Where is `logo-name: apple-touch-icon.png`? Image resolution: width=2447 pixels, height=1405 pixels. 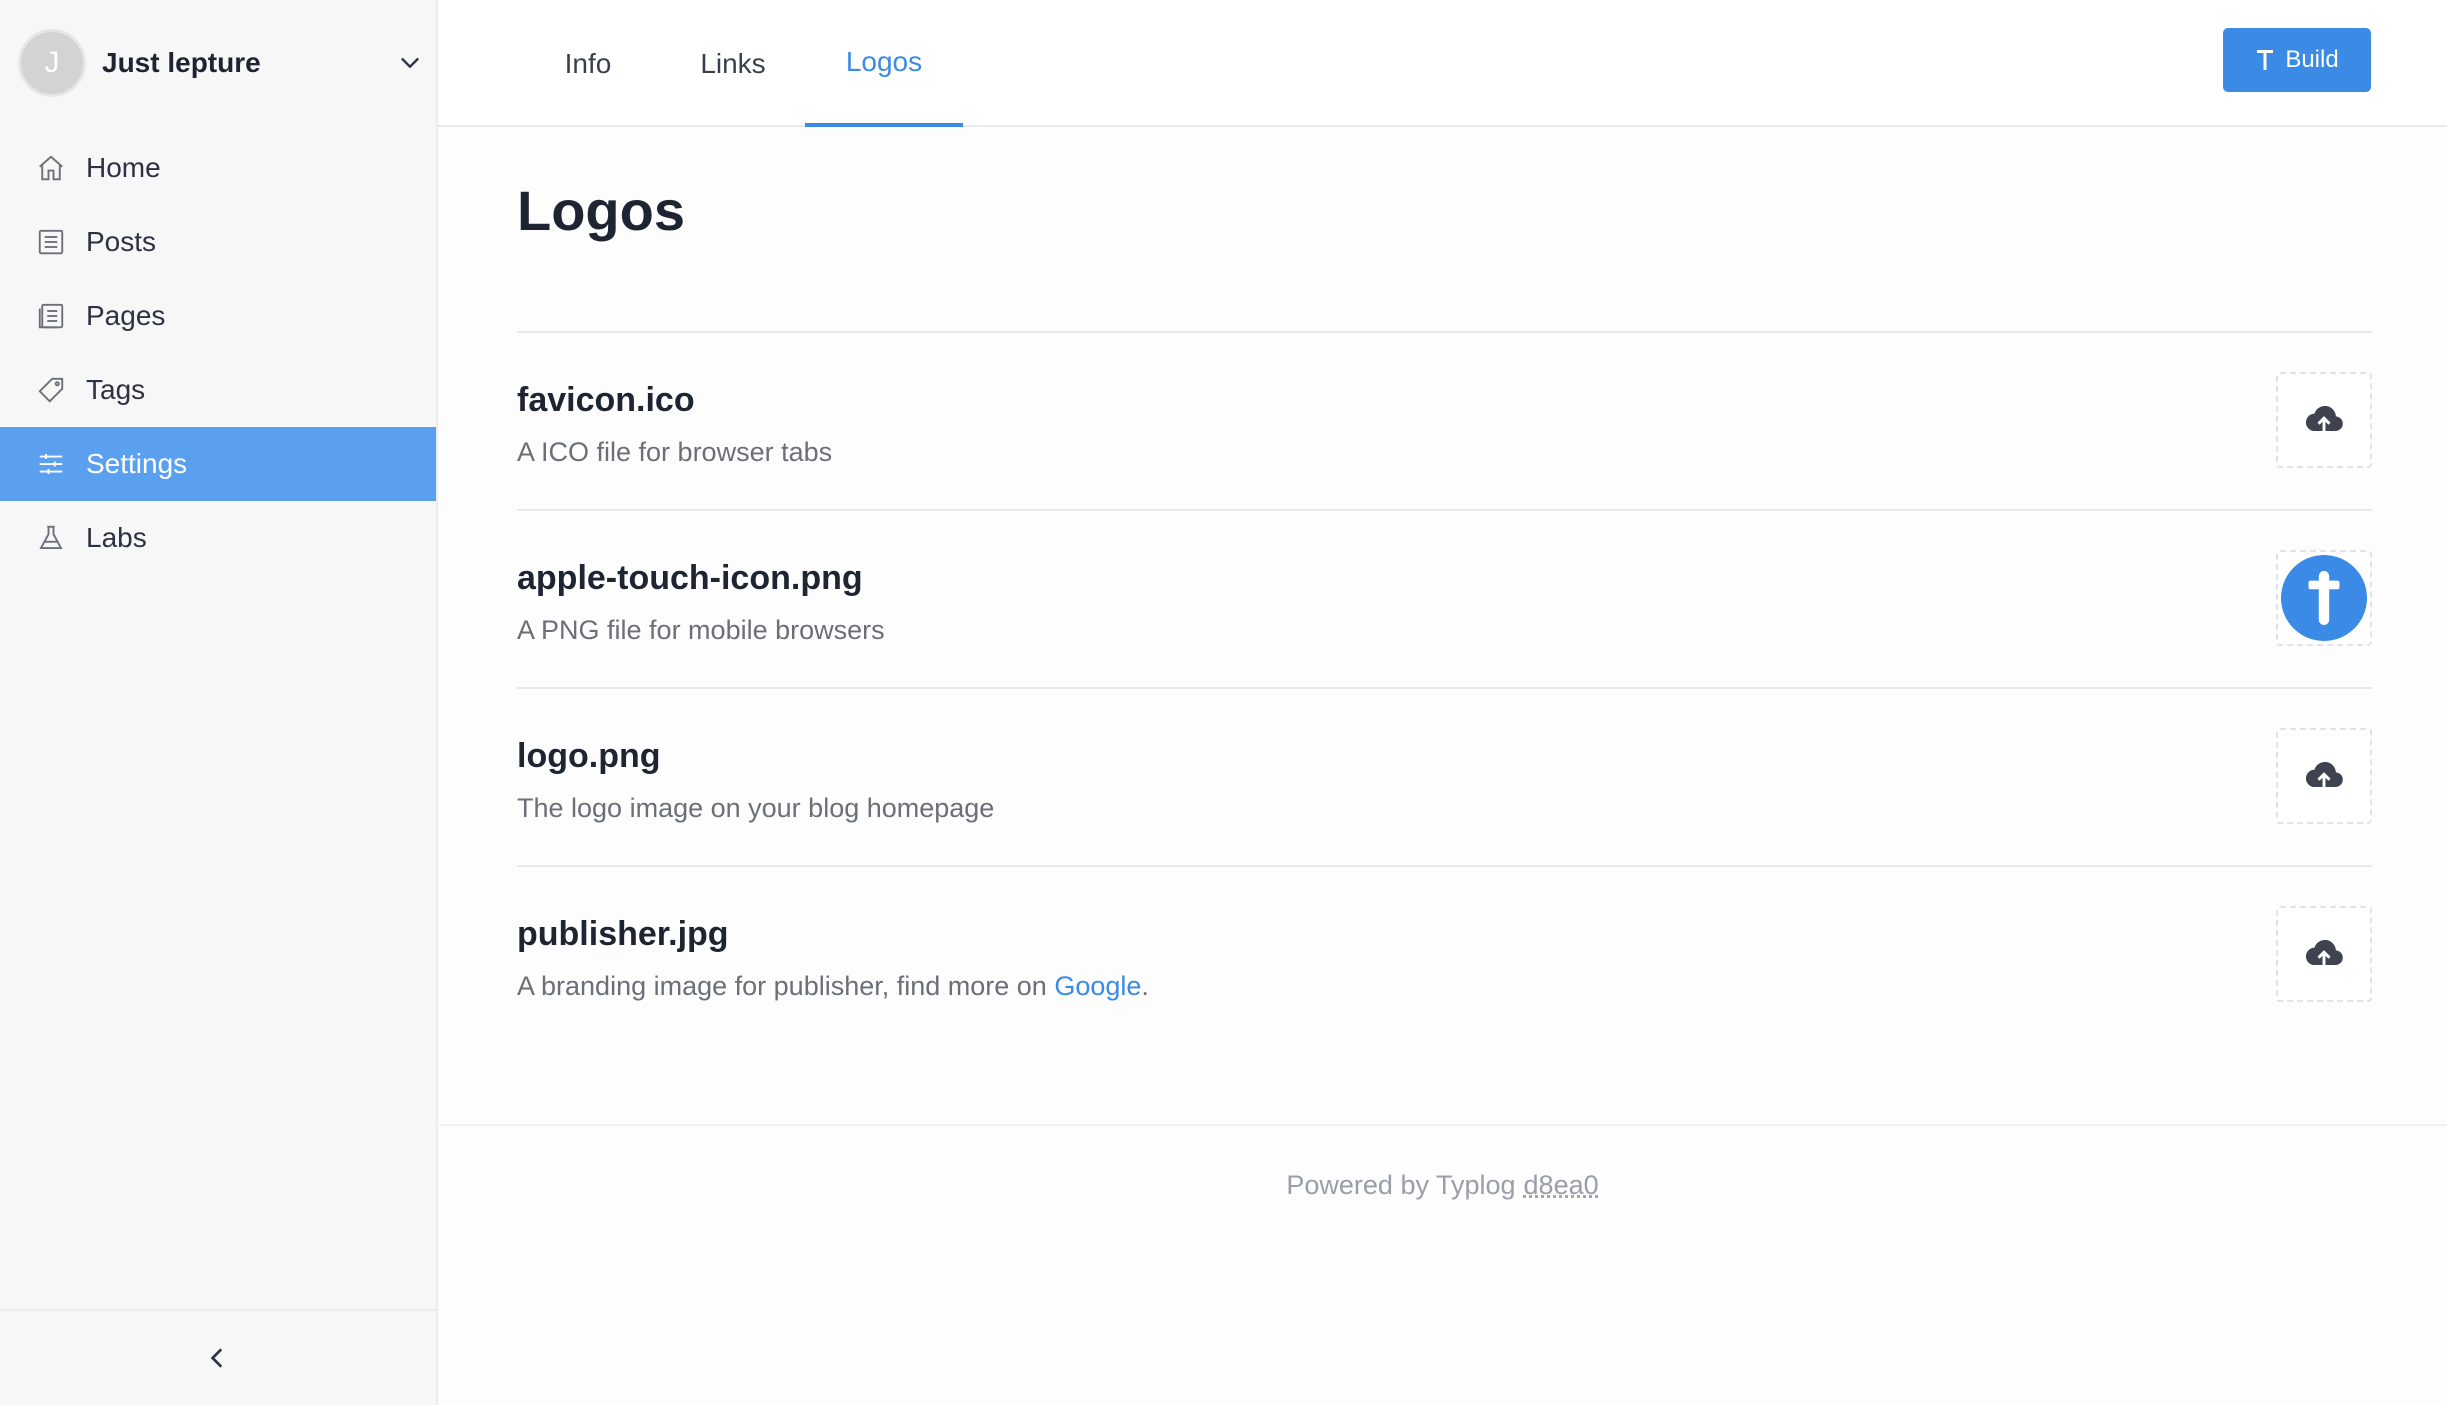 logo-name: apple-touch-icon.png is located at coordinates (690, 578).